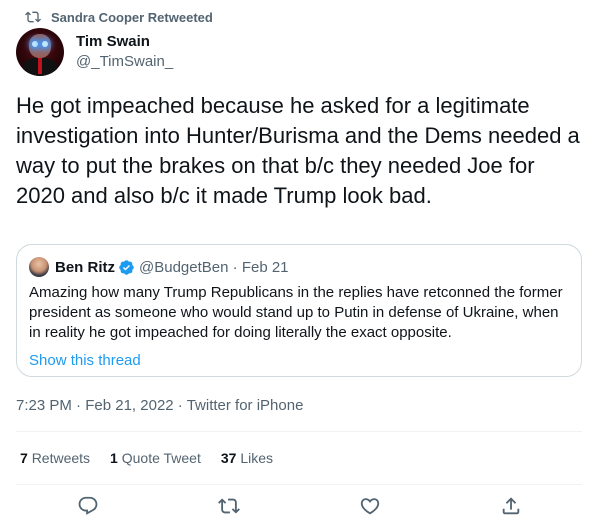 This screenshot has height=531, width=598. I want to click on tweet-actions, so click(299, 507).